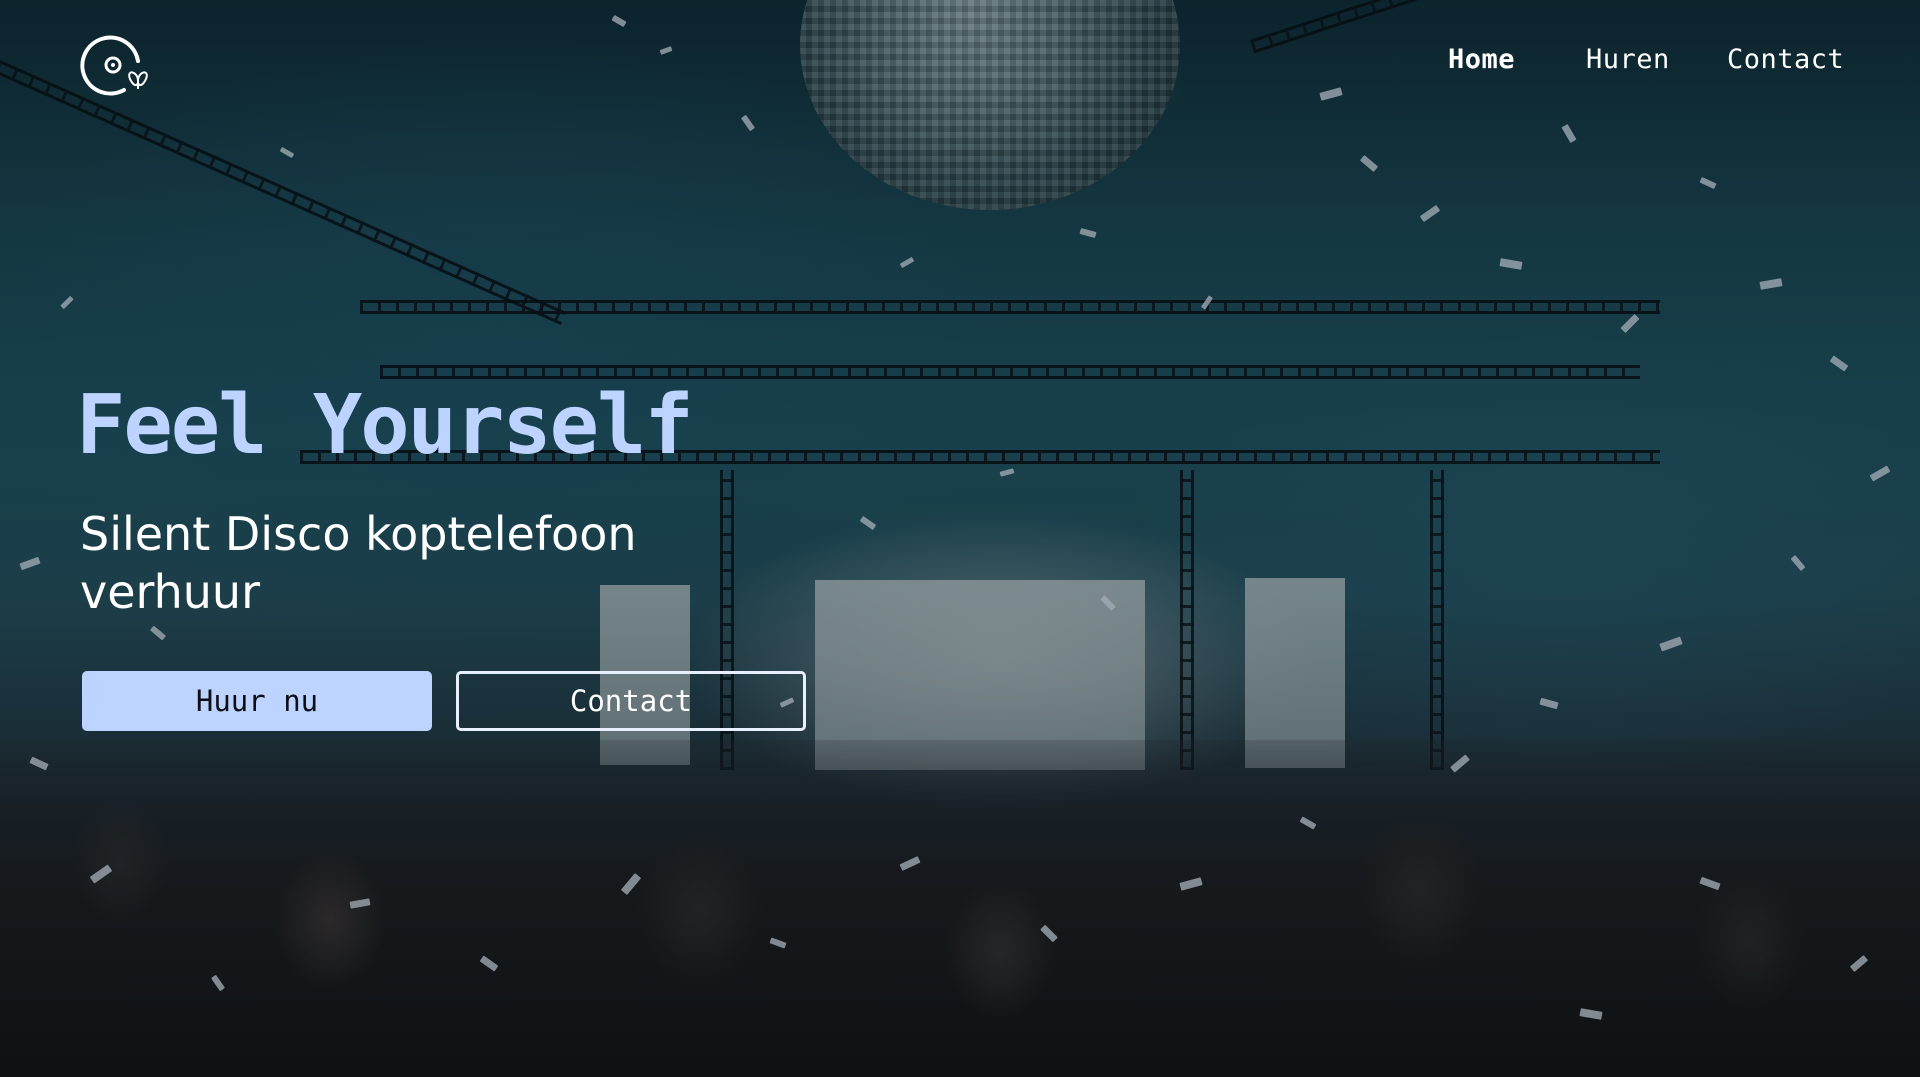  What do you see at coordinates (385, 425) in the screenshot?
I see `hero-title: Feel Yourself` at bounding box center [385, 425].